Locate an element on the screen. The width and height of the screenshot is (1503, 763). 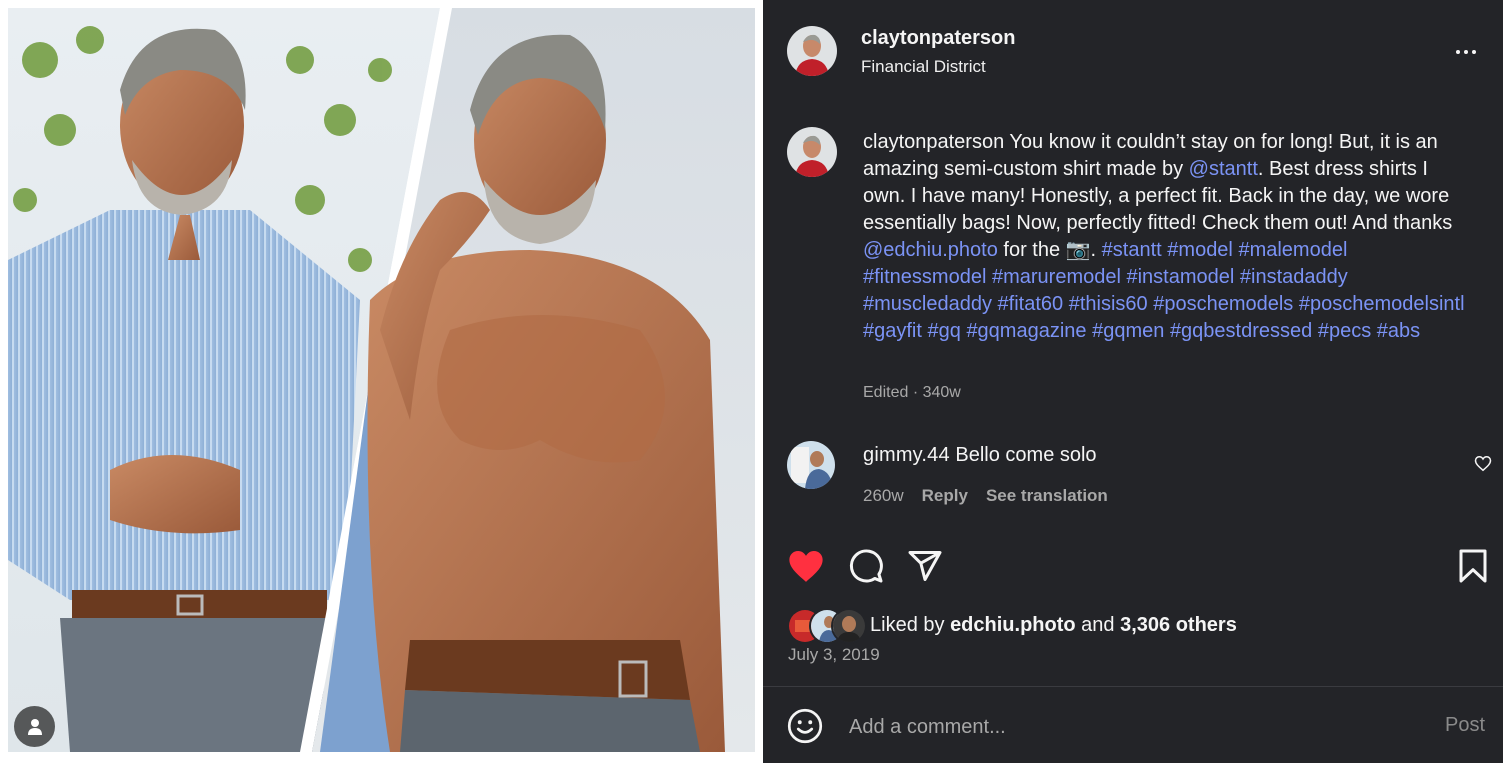
save-icon is located at coordinates (1473, 566).